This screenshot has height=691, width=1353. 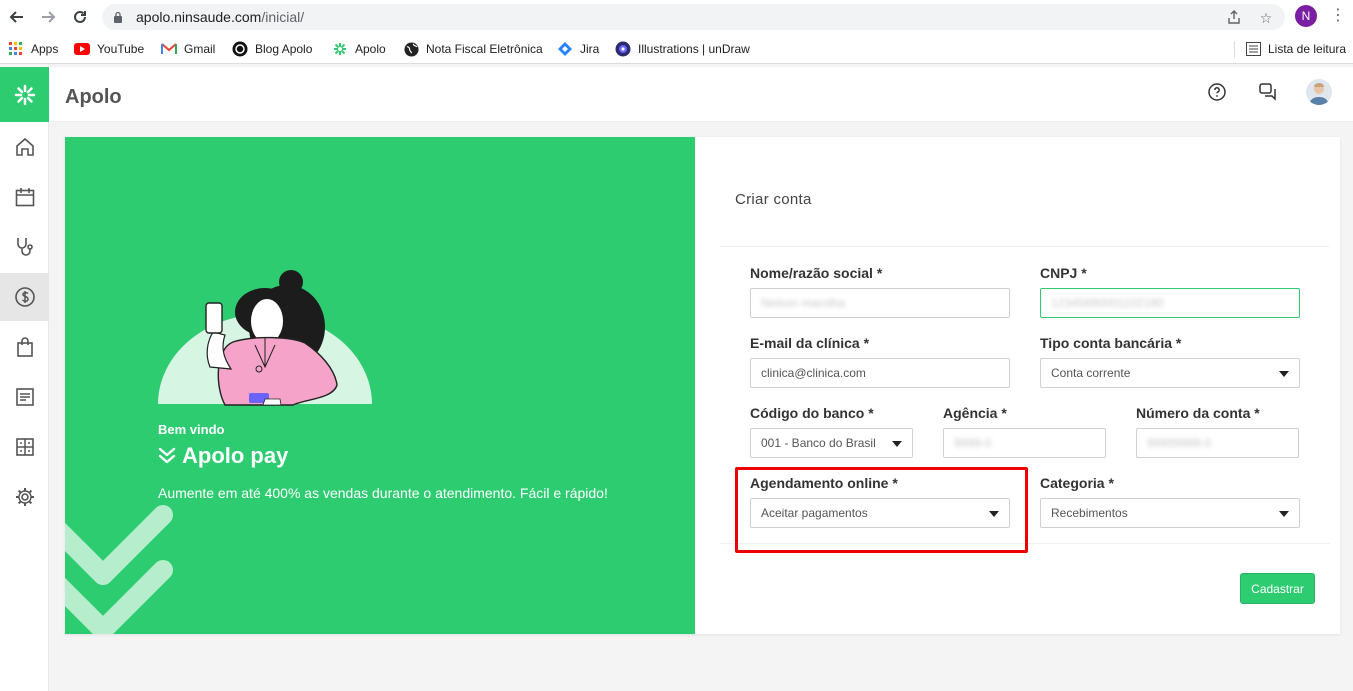 I want to click on bookmark-label: Nota Fiscal Eletrônica, so click(x=484, y=49).